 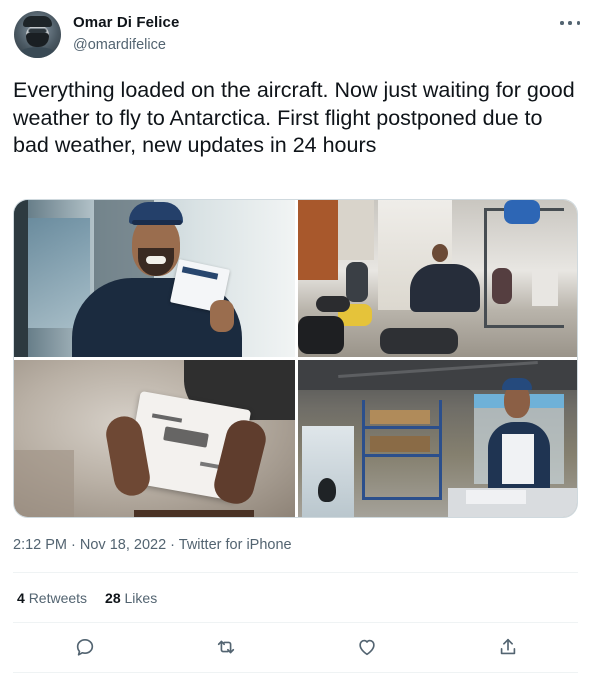 I want to click on user-handle: @omardifelice, so click(x=119, y=45).